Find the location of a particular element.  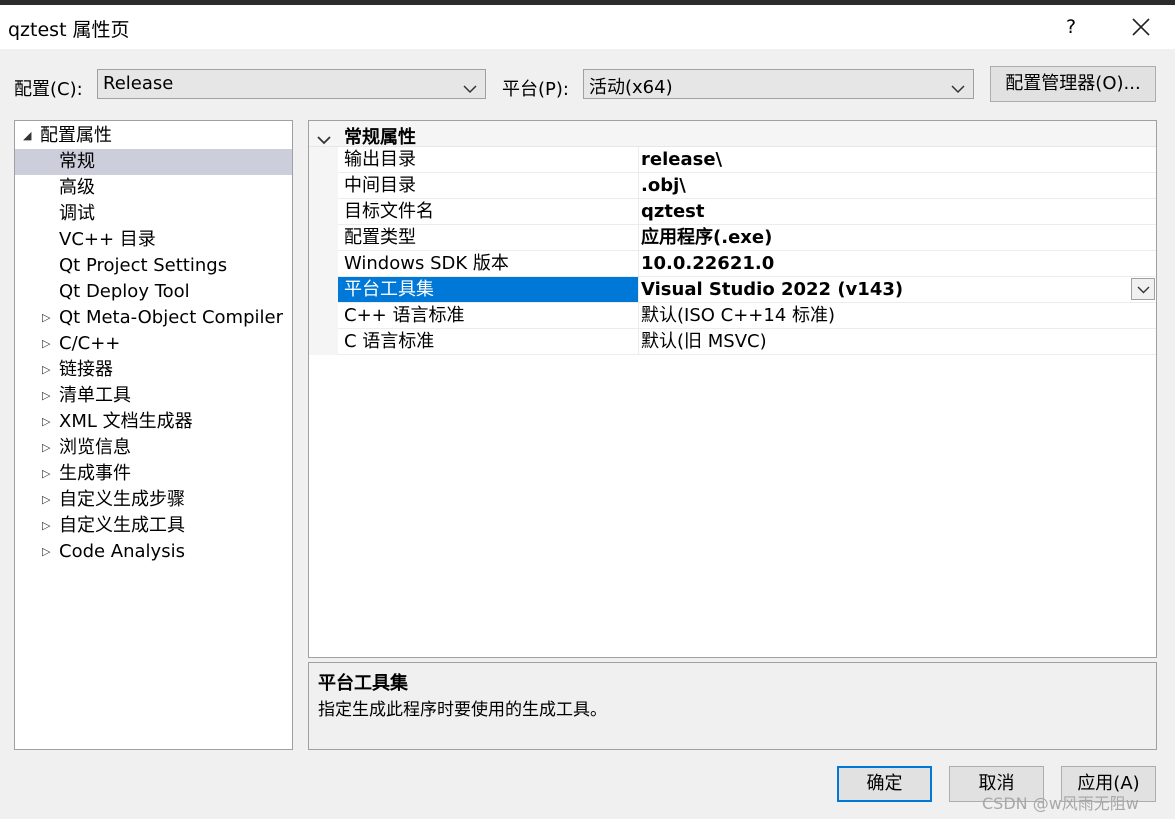

tree-item-label: Code Analysis is located at coordinates (122, 551).